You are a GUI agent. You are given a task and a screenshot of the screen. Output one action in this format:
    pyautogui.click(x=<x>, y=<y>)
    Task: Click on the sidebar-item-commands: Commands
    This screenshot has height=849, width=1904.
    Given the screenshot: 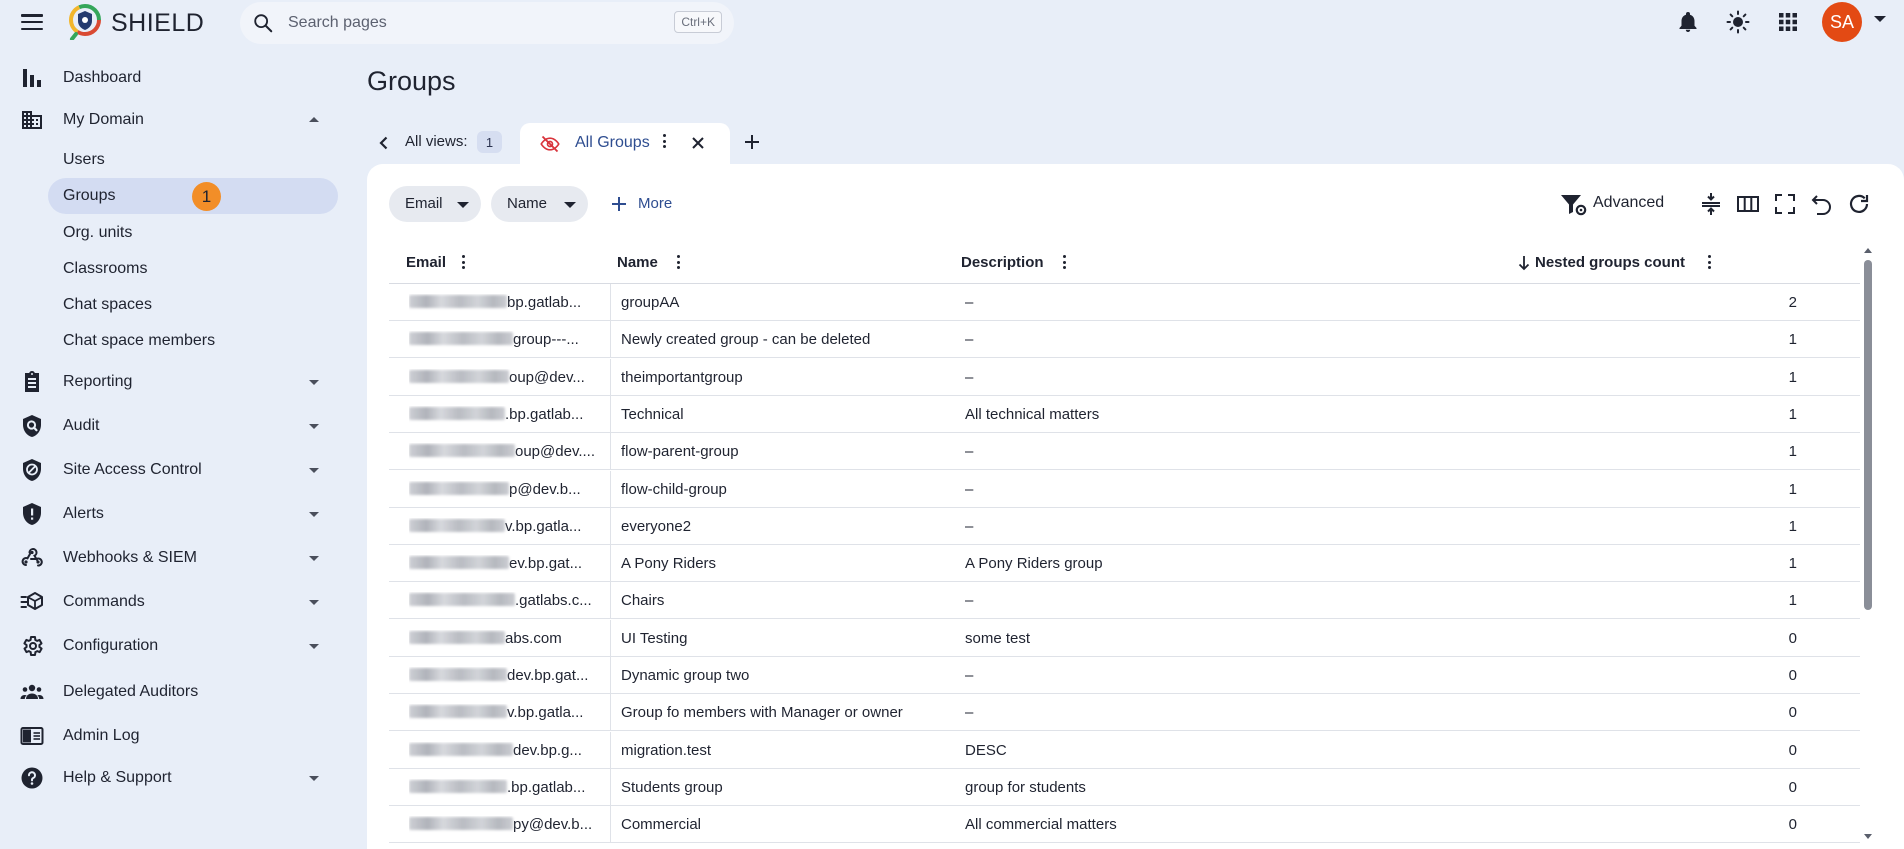 What is the action you would take?
    pyautogui.click(x=170, y=602)
    